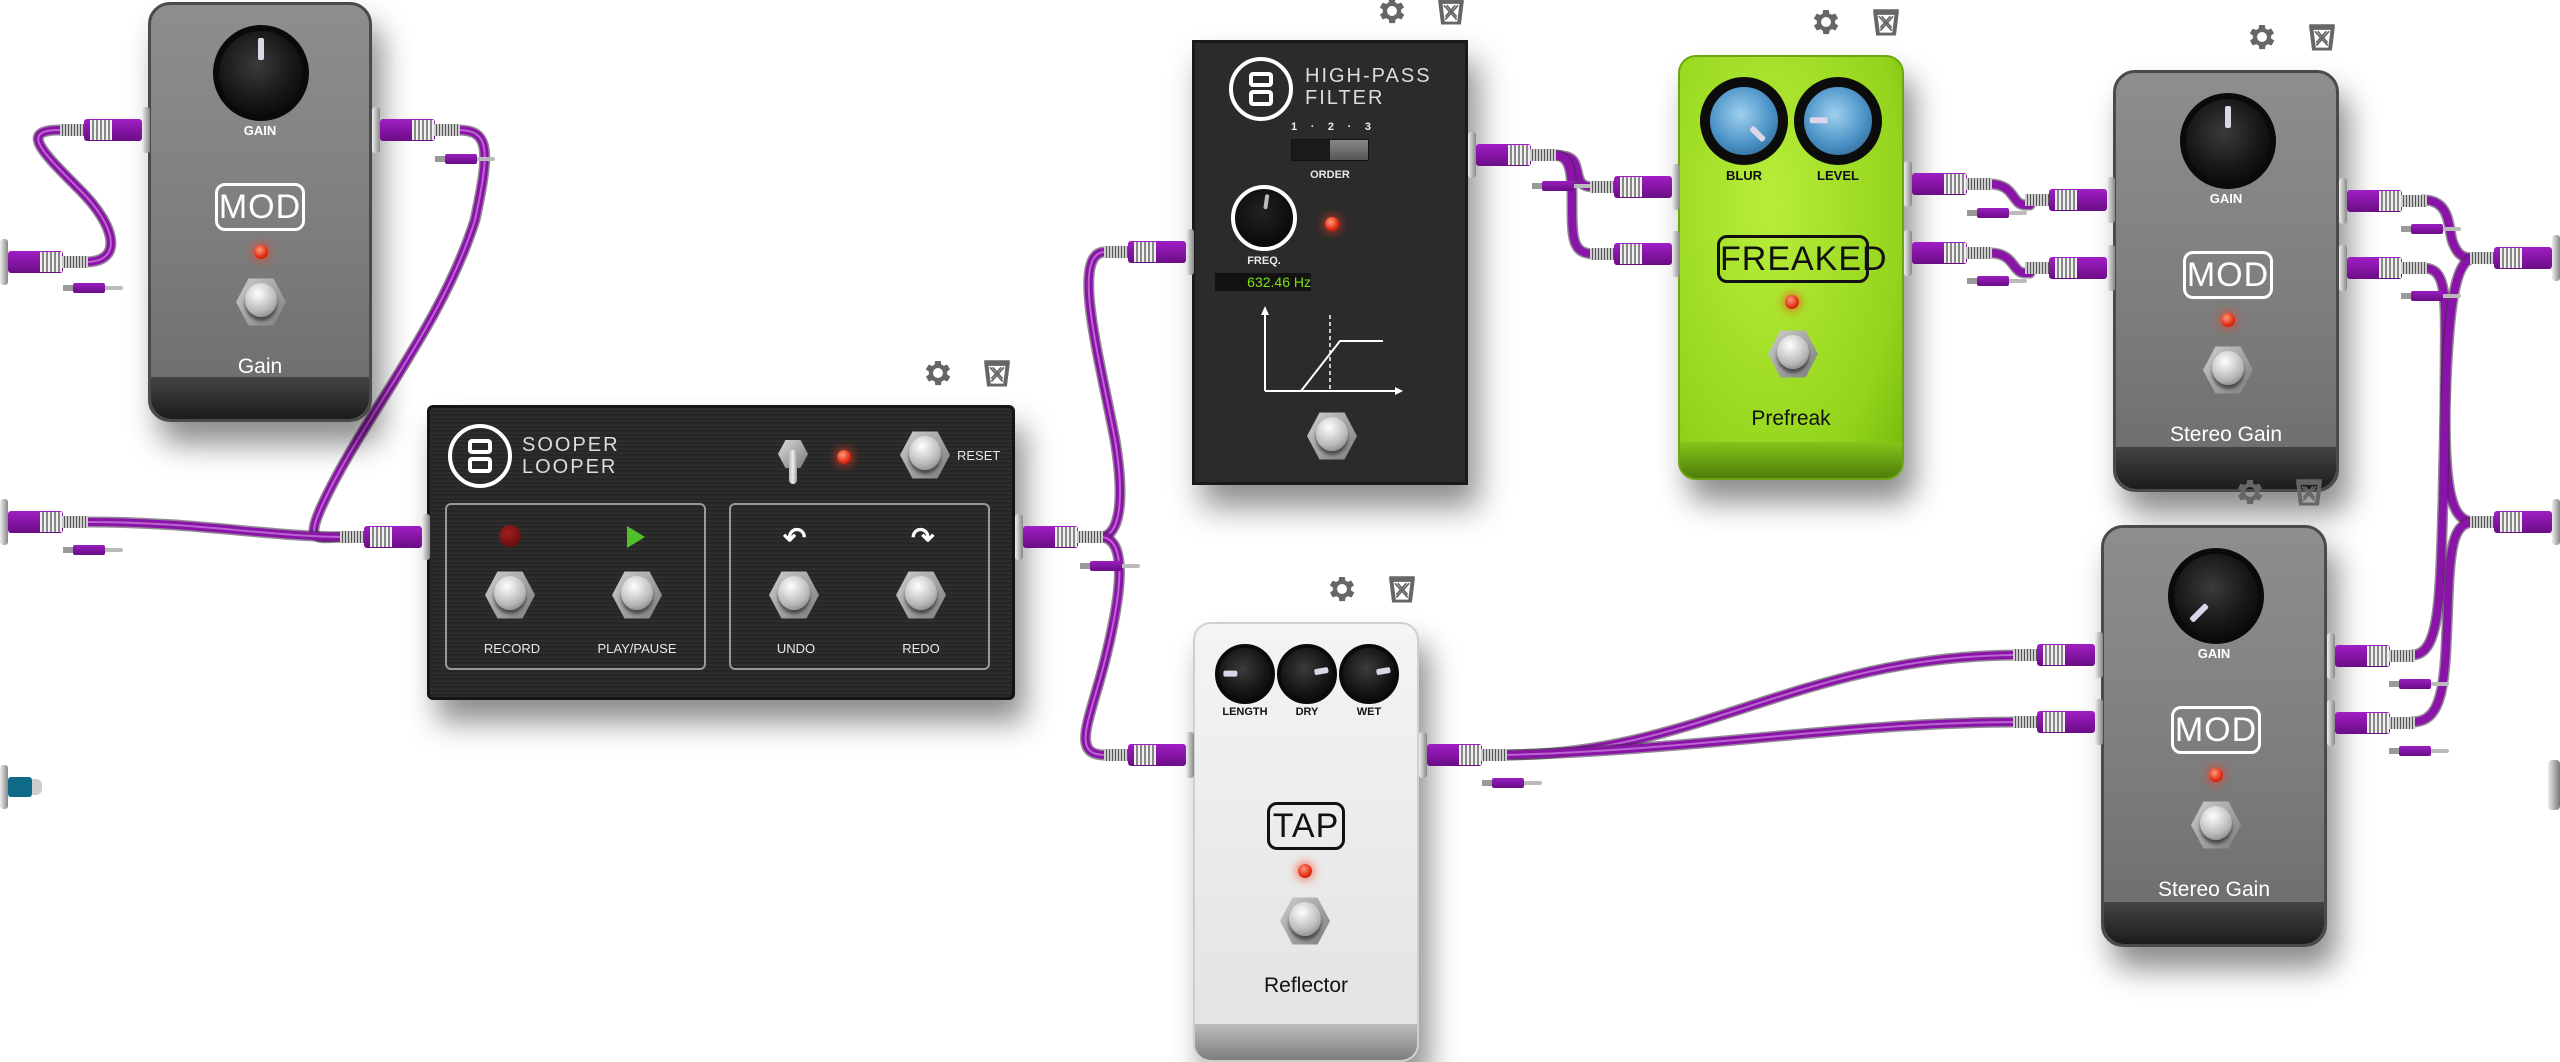  What do you see at coordinates (2372, 723) in the screenshot?
I see `stereogain2-output-right-jack` at bounding box center [2372, 723].